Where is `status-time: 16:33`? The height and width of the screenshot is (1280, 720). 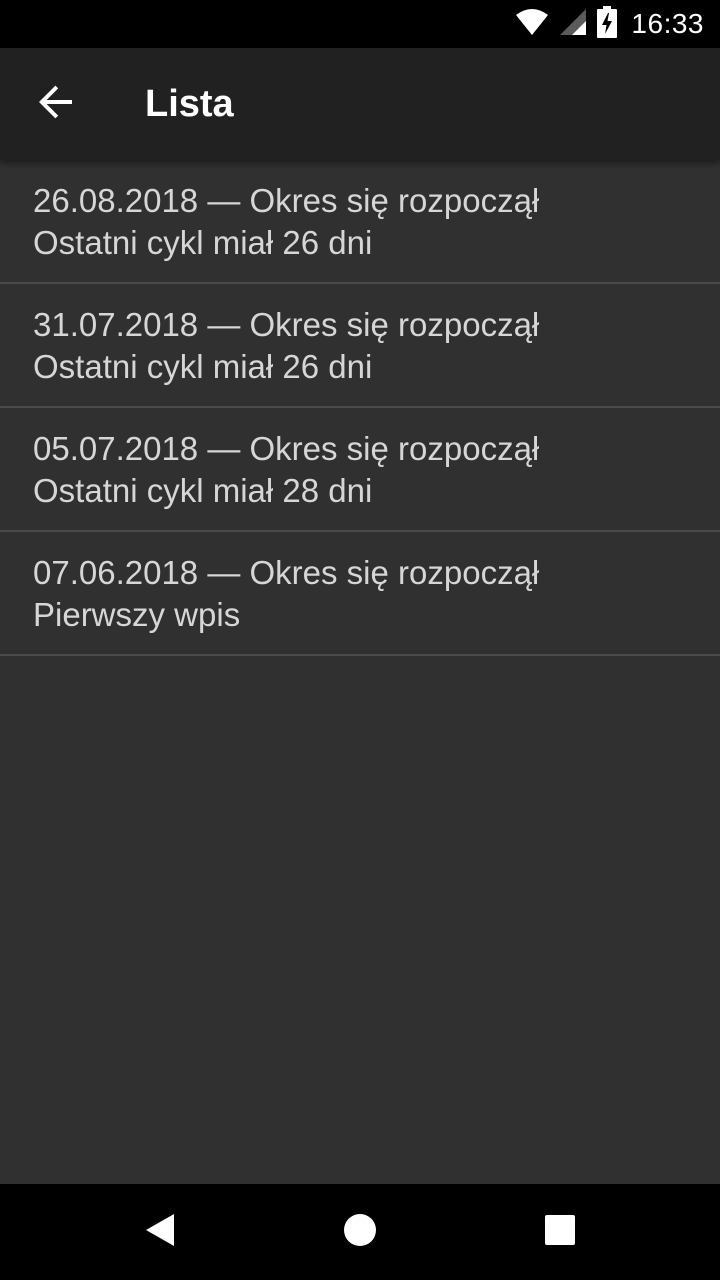
status-time: 16:33 is located at coordinates (667, 23).